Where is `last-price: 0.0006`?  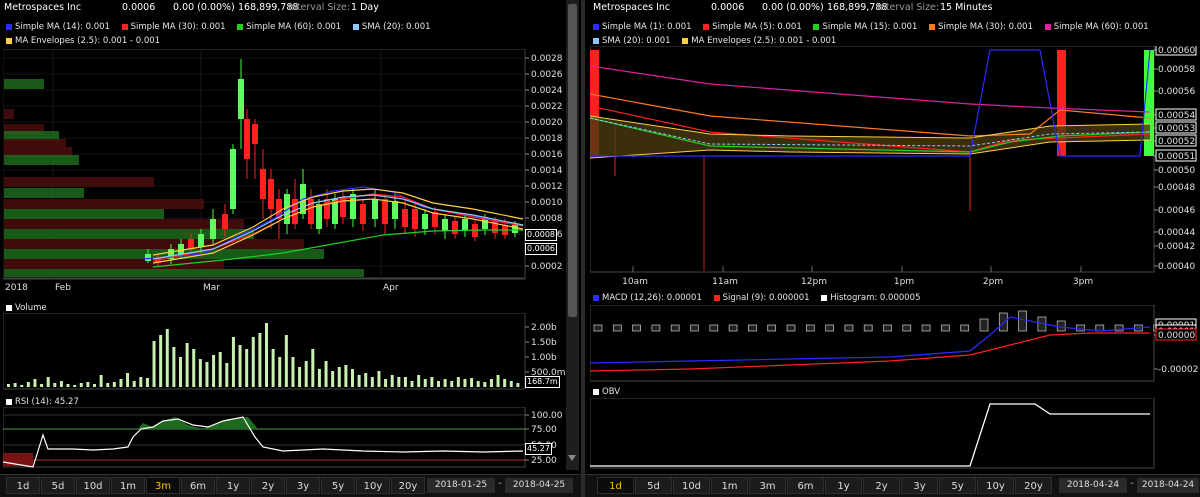 last-price: 0.0006 is located at coordinates (728, 7).